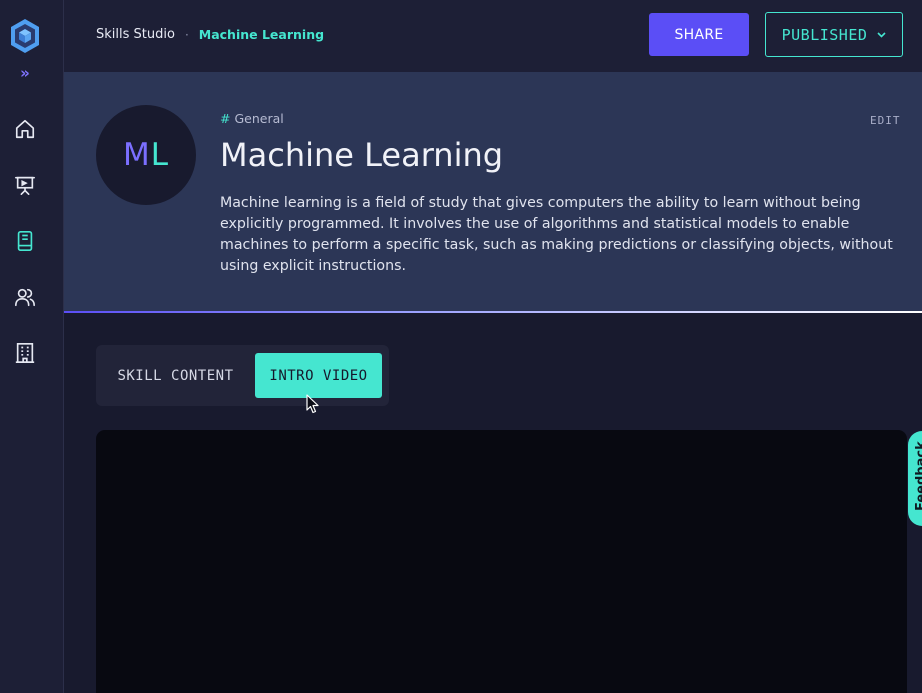  Describe the element at coordinates (175, 375) in the screenshot. I see `tab-skill-content: SKILL CONTENT` at that location.